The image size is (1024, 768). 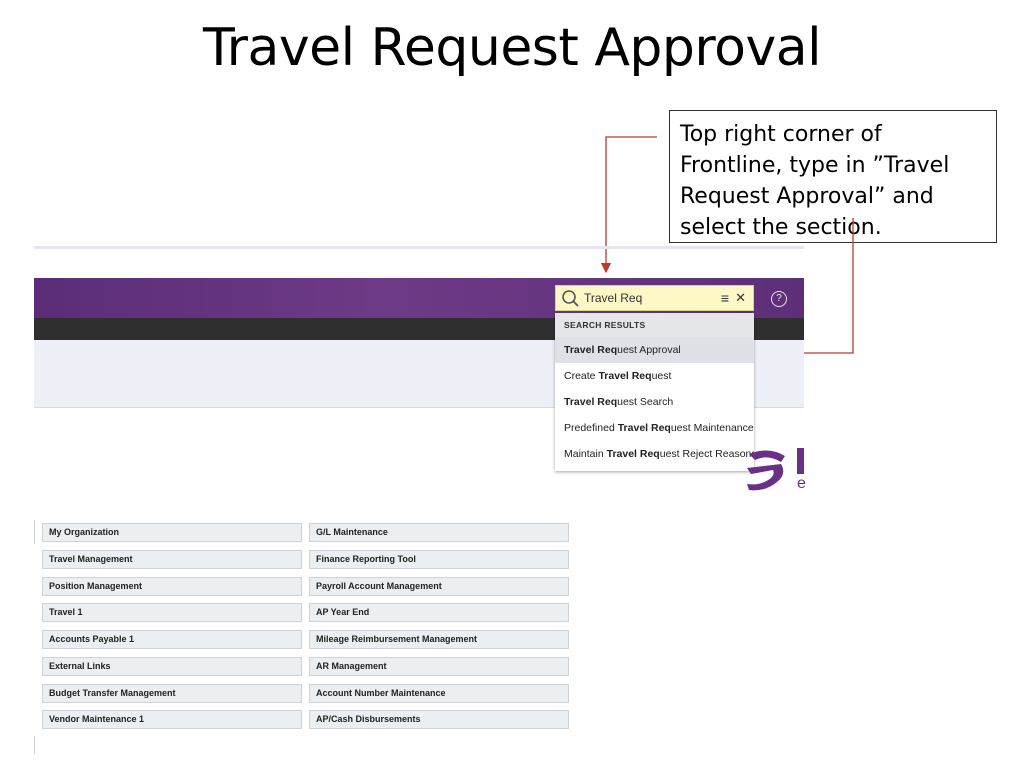 What do you see at coordinates (740, 298) in the screenshot?
I see `clear-icon: ✕` at bounding box center [740, 298].